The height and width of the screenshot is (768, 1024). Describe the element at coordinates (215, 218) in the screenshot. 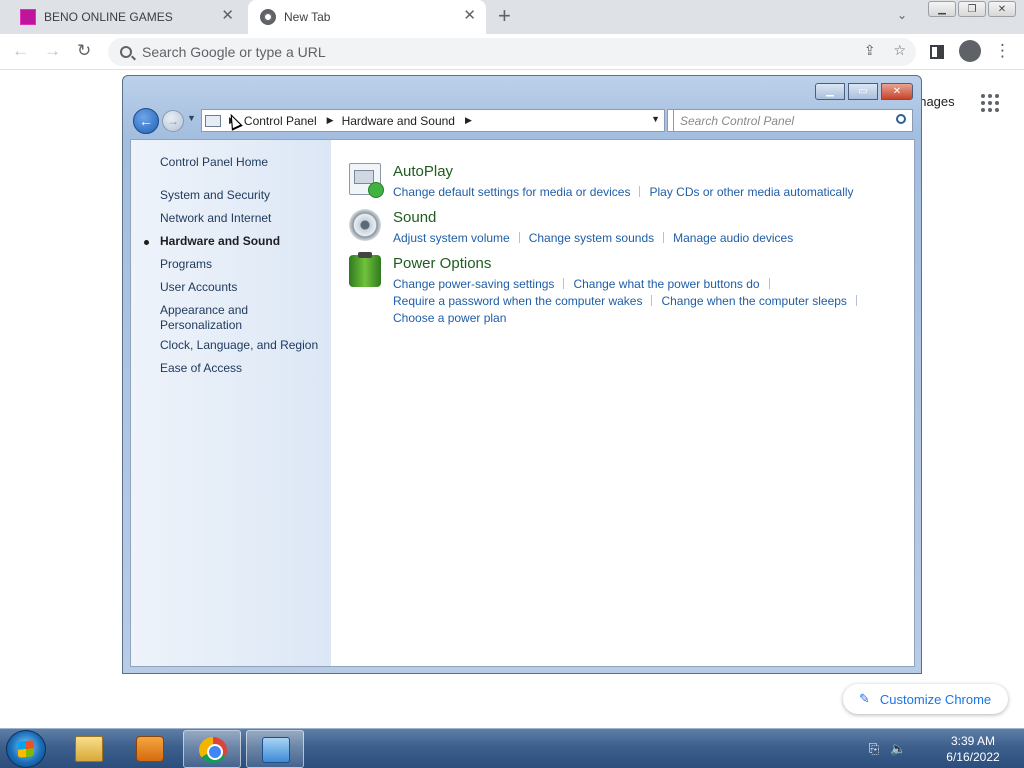

I see `sidebar-item-network-and-internet: Network and Internet` at that location.